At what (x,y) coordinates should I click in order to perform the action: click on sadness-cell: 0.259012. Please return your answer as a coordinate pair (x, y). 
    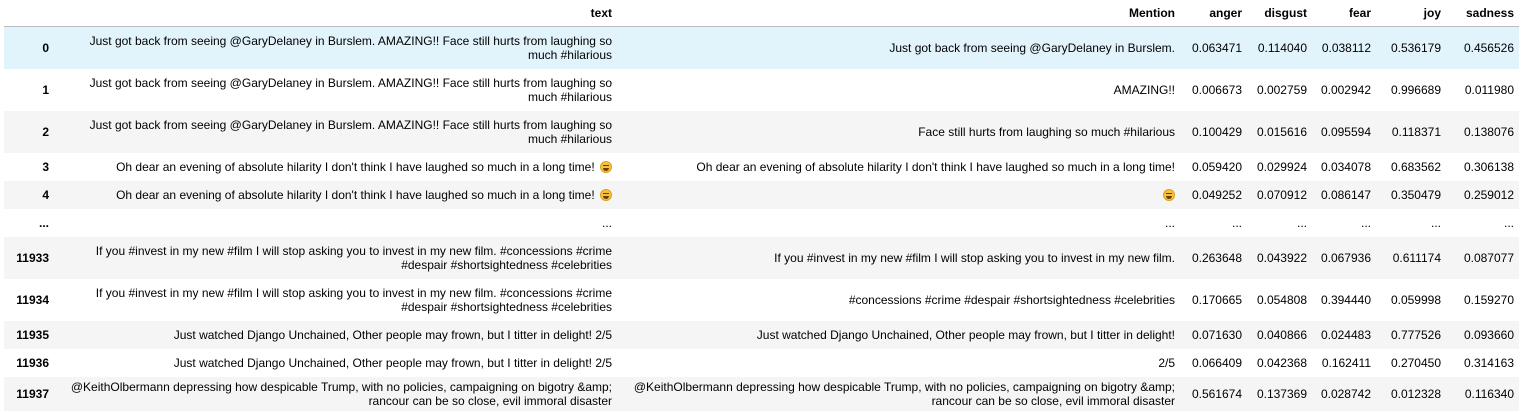
    Looking at the image, I should click on (1488, 194).